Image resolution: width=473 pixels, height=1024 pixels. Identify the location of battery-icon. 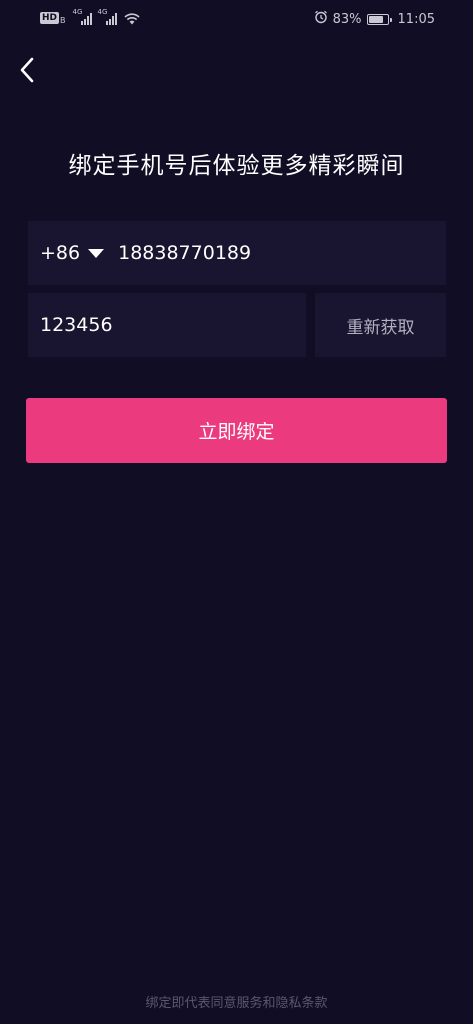
(379, 19).